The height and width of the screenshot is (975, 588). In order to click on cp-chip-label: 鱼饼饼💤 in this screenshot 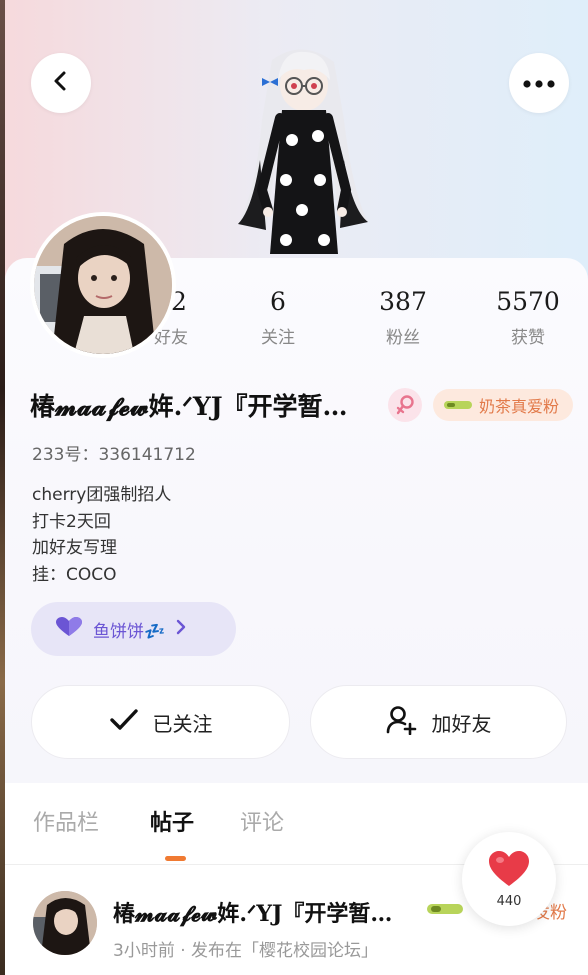, I will do `click(129, 631)`.